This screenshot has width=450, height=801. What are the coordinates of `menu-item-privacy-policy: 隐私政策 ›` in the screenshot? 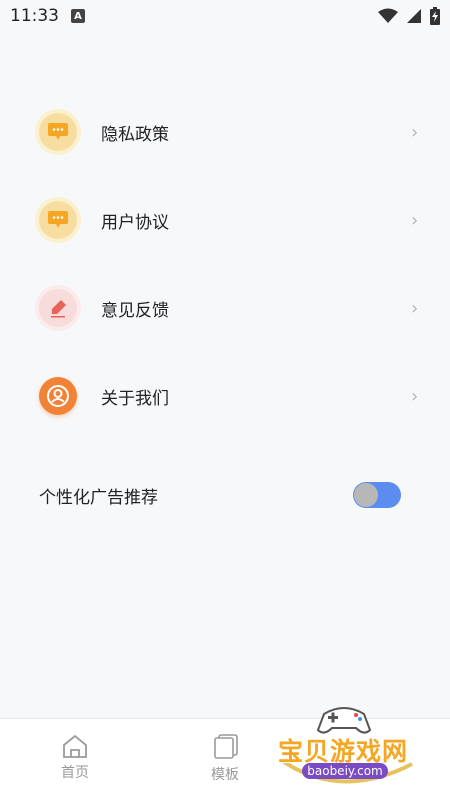 It's located at (225, 132).